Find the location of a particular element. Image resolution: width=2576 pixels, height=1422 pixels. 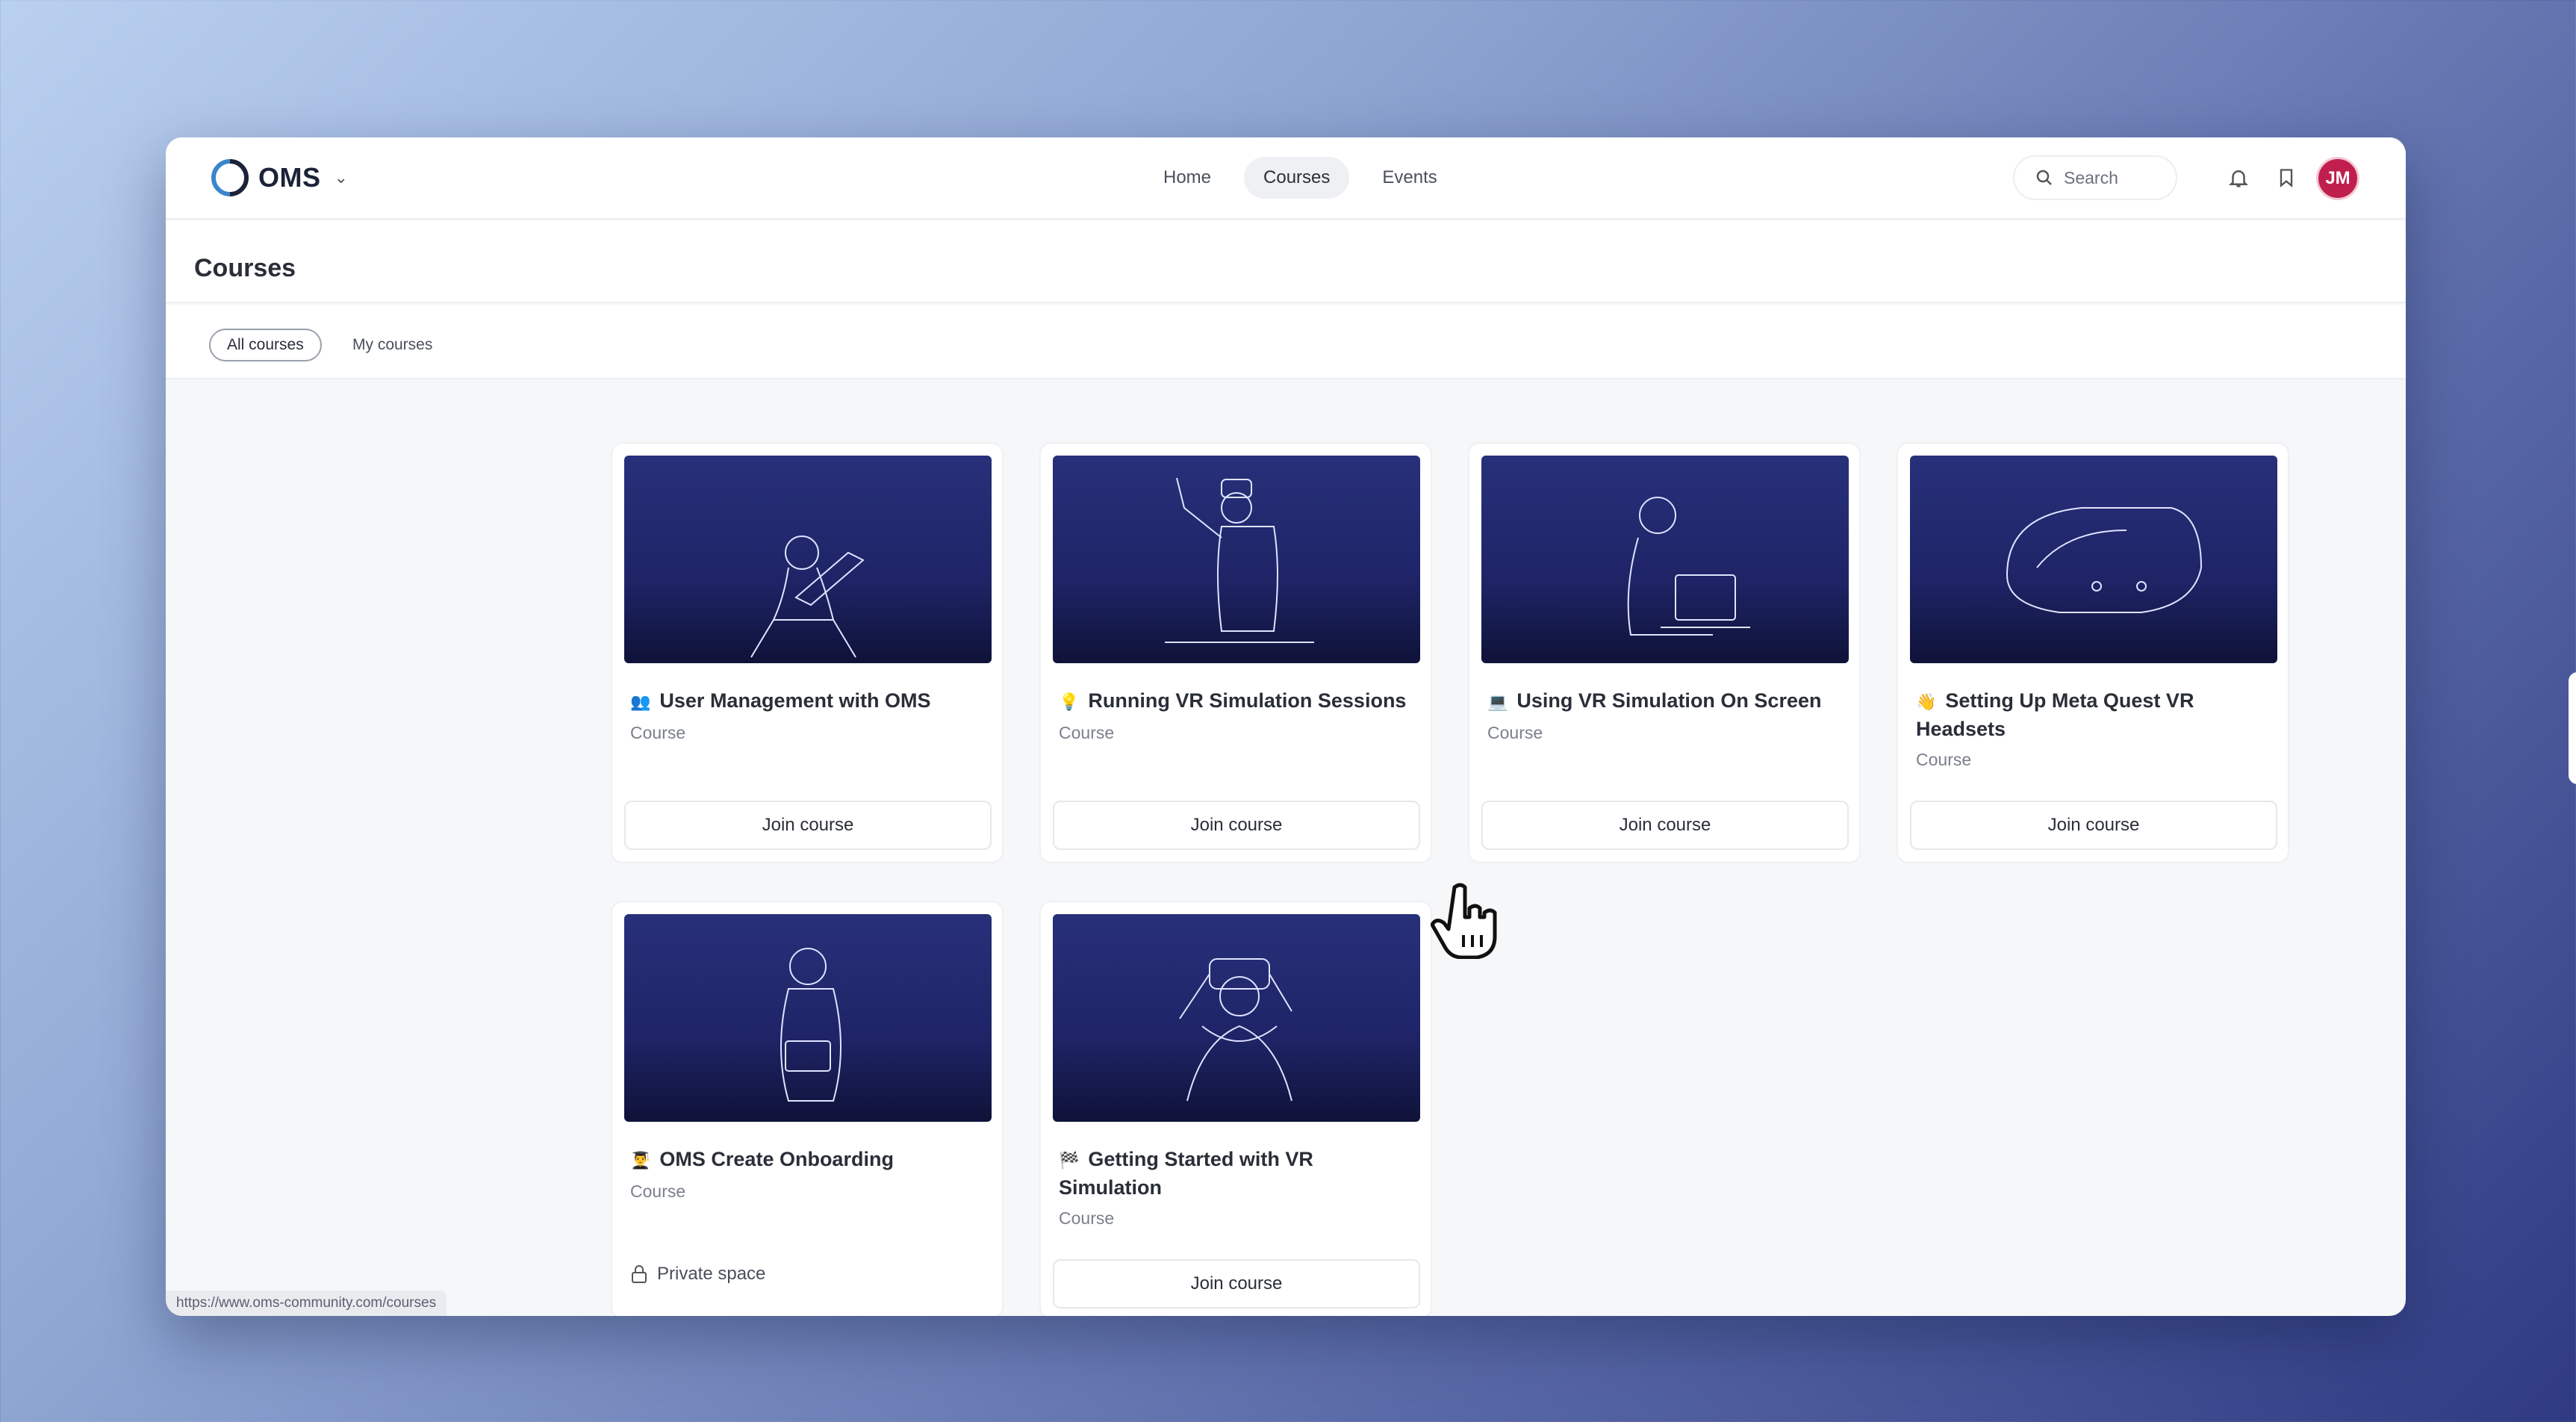

chevron-down-icon: ⌄ is located at coordinates (341, 177).